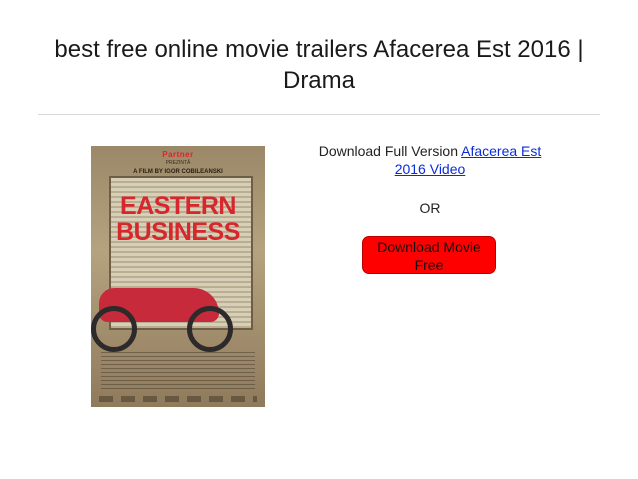  I want to click on divider, so click(319, 114).